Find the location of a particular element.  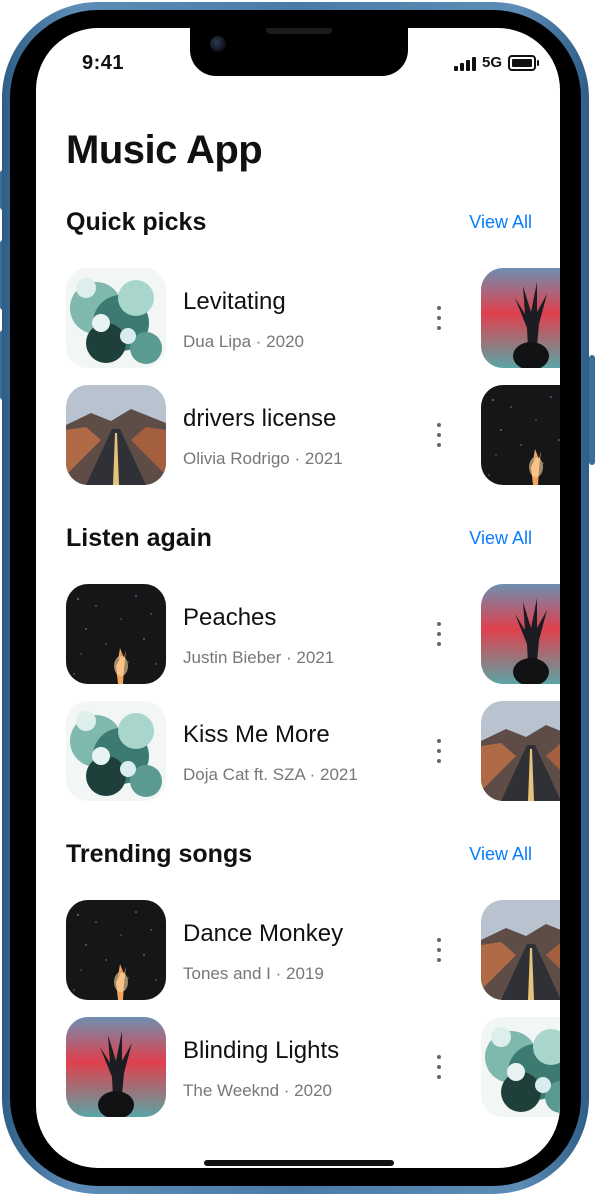

song-title: Levitating is located at coordinates (234, 301).